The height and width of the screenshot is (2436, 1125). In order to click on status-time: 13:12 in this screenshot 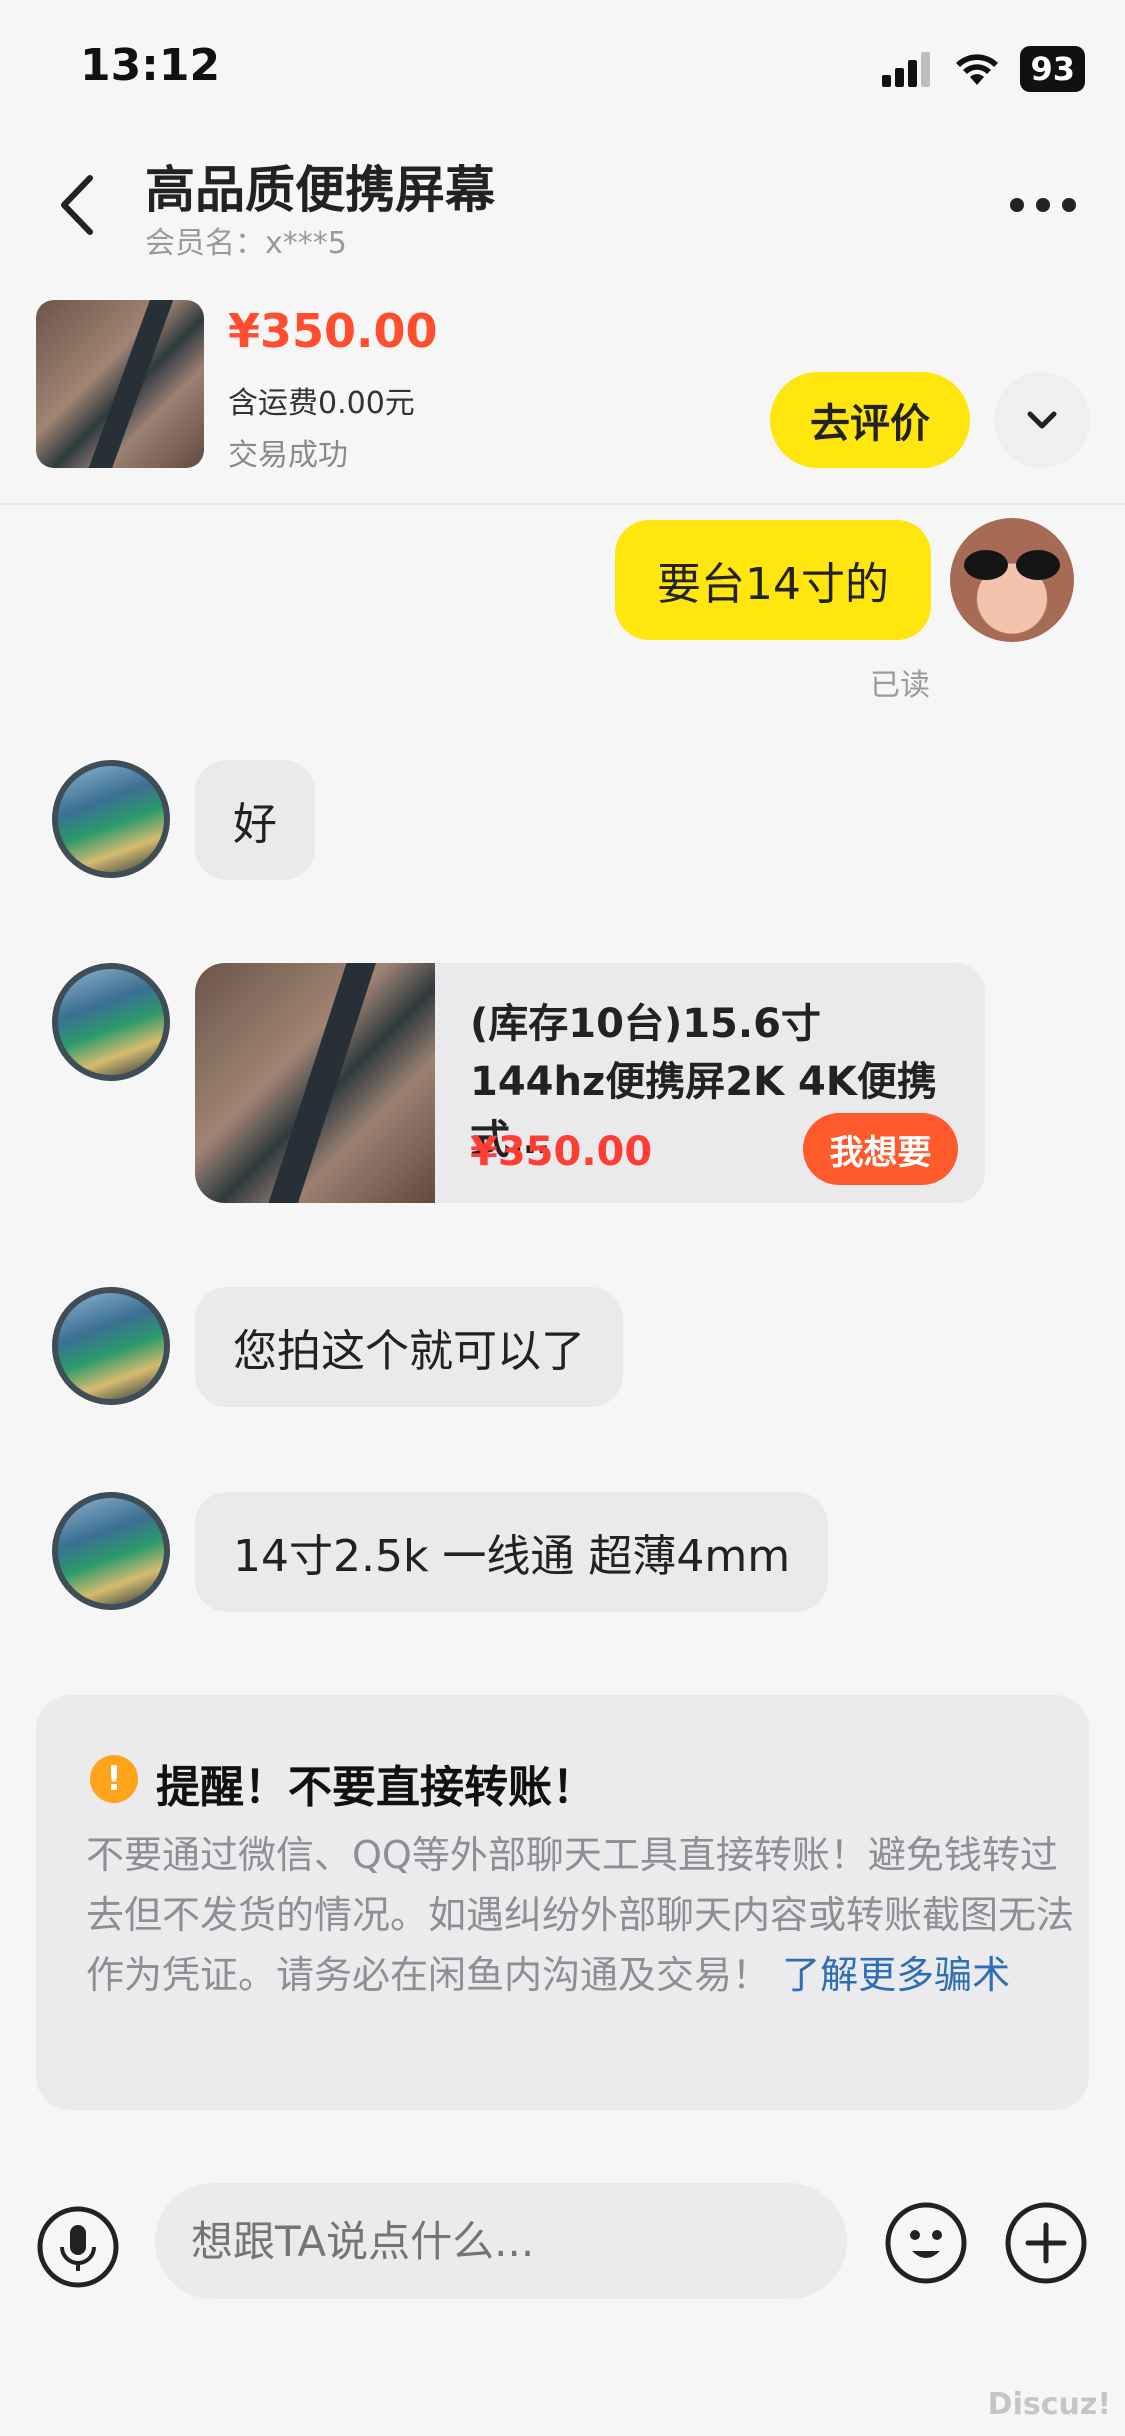, I will do `click(150, 65)`.